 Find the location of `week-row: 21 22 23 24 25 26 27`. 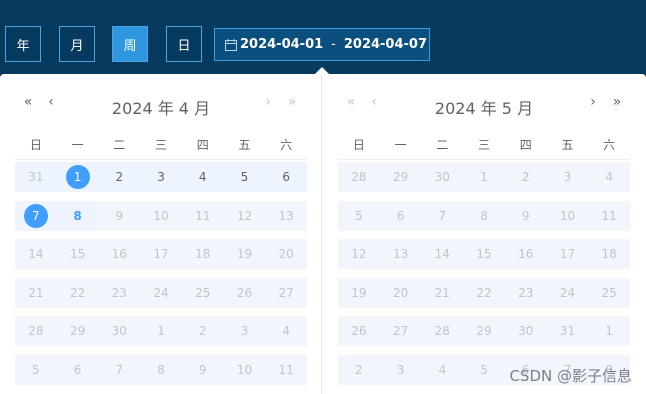

week-row: 21 22 23 24 25 26 27 is located at coordinates (161, 293).